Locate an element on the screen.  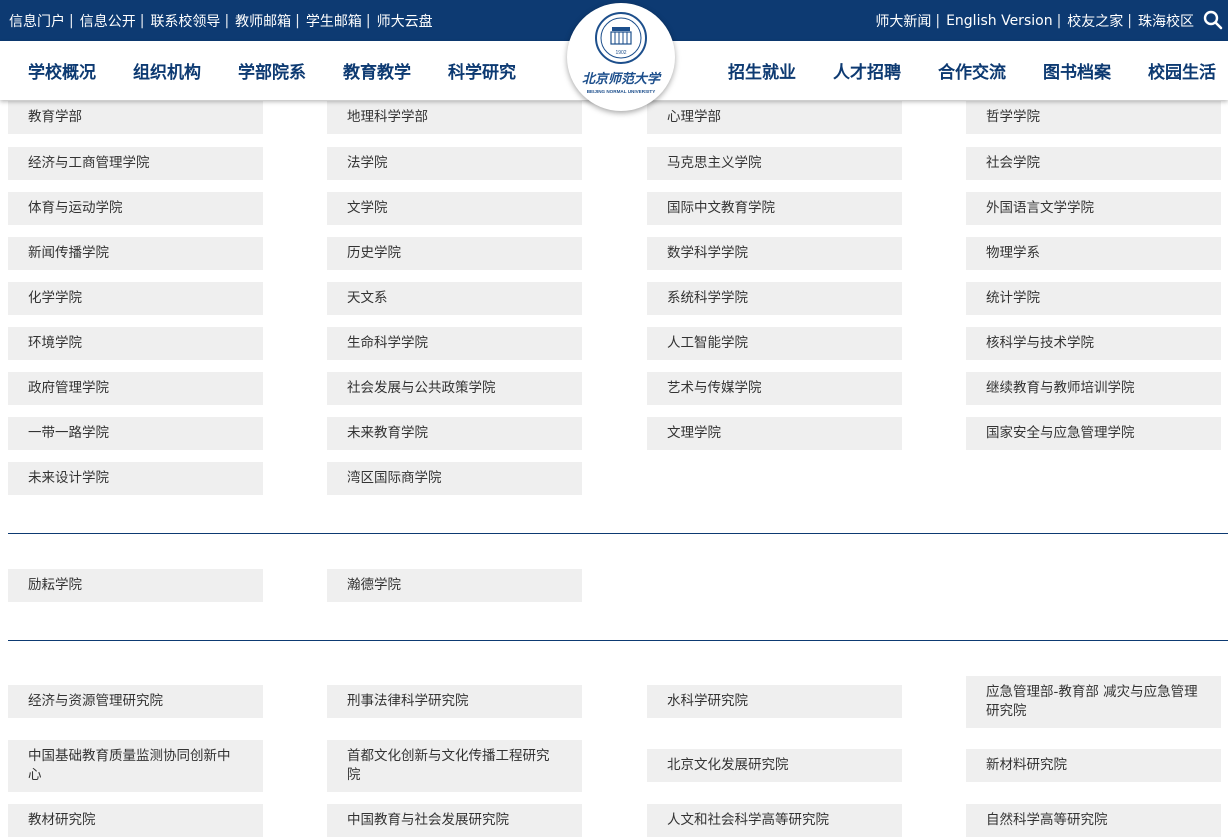
top-link-info-public: 信息公开 is located at coordinates (108, 21).